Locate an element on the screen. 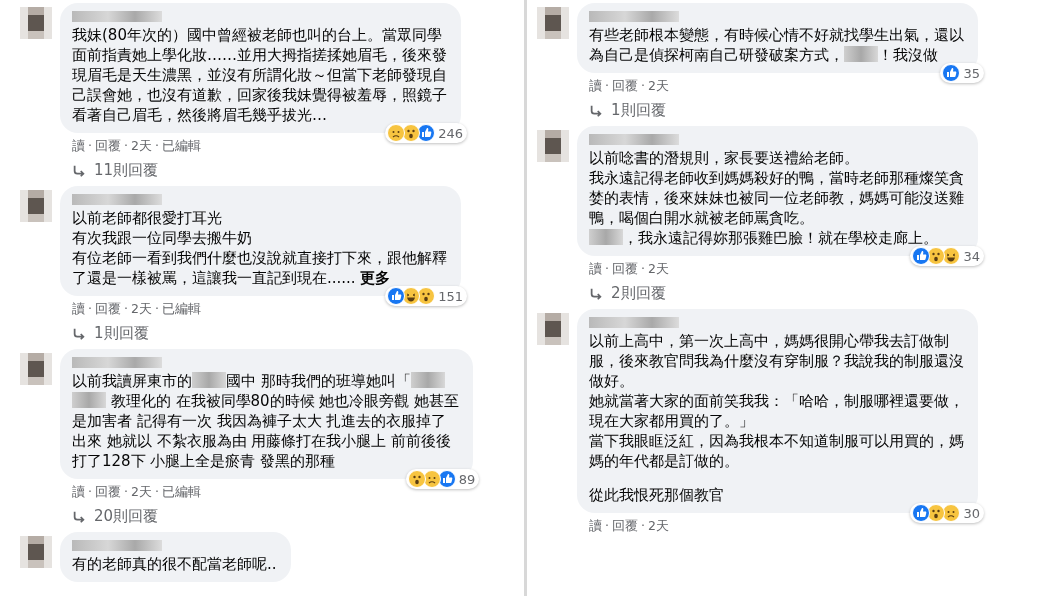  comment-text: 出來 她就以 不紮衣服為由 用藤條打在我小腿上 前前後後 is located at coordinates (262, 441).